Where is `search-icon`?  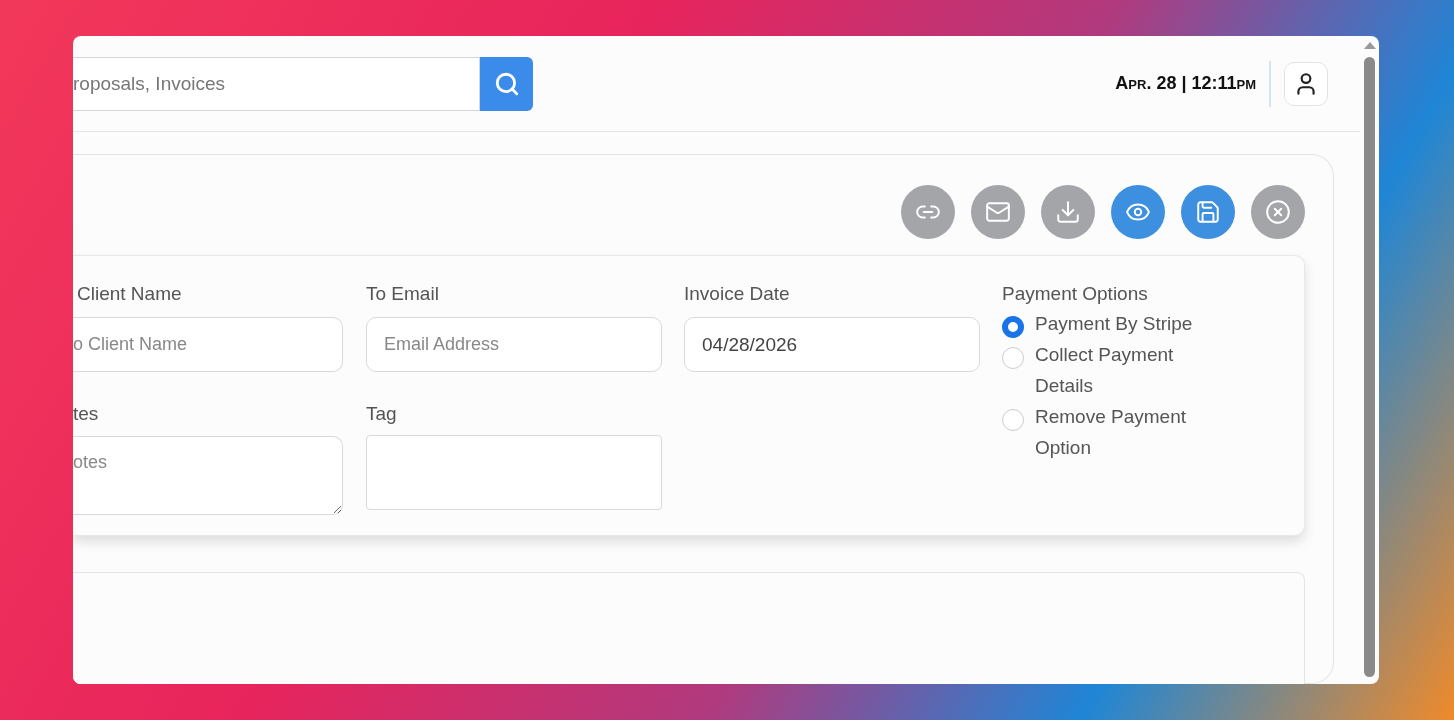
search-icon is located at coordinates (506, 83).